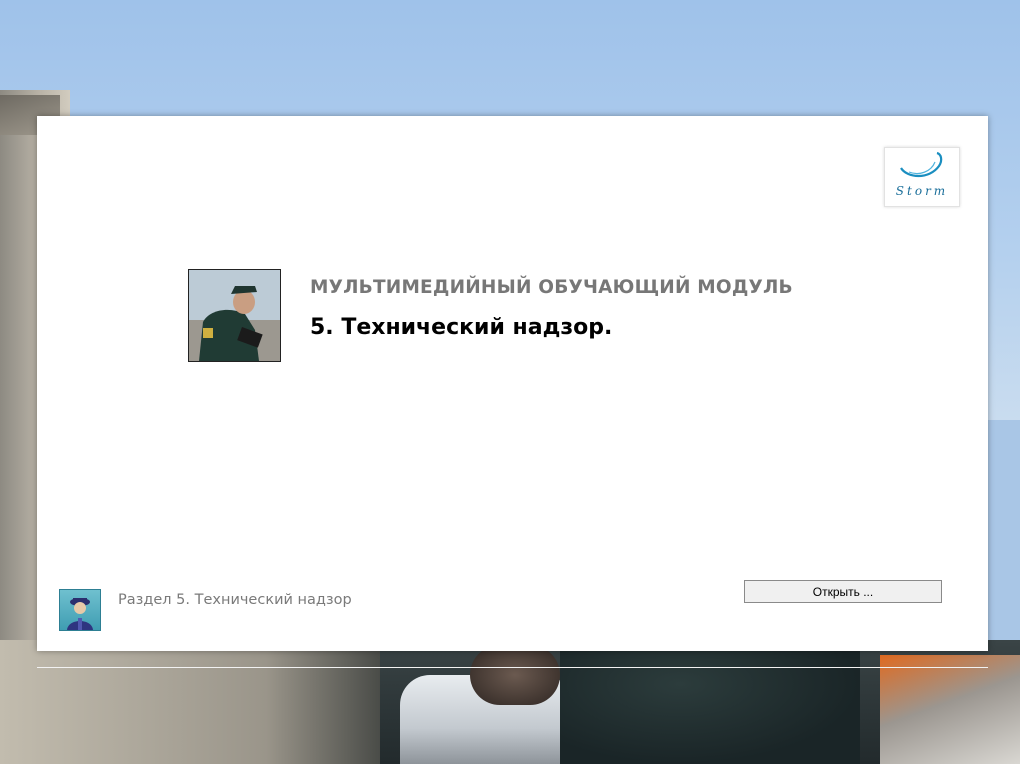 The height and width of the screenshot is (764, 1020). What do you see at coordinates (80, 614) in the screenshot?
I see `officer-avatar-icon` at bounding box center [80, 614].